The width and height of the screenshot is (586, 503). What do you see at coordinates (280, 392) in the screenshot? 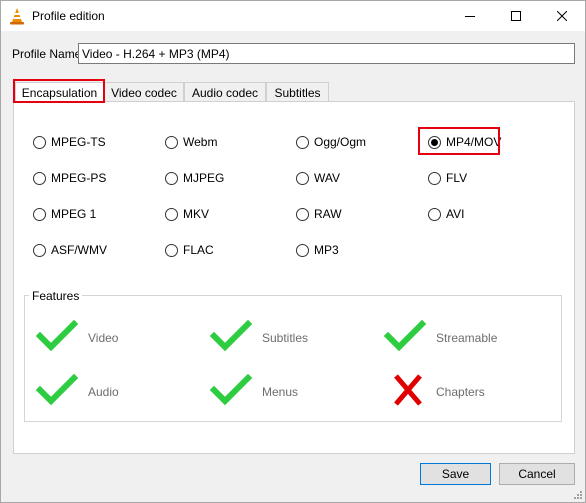
I see `feature-label-menus: Menus` at bounding box center [280, 392].